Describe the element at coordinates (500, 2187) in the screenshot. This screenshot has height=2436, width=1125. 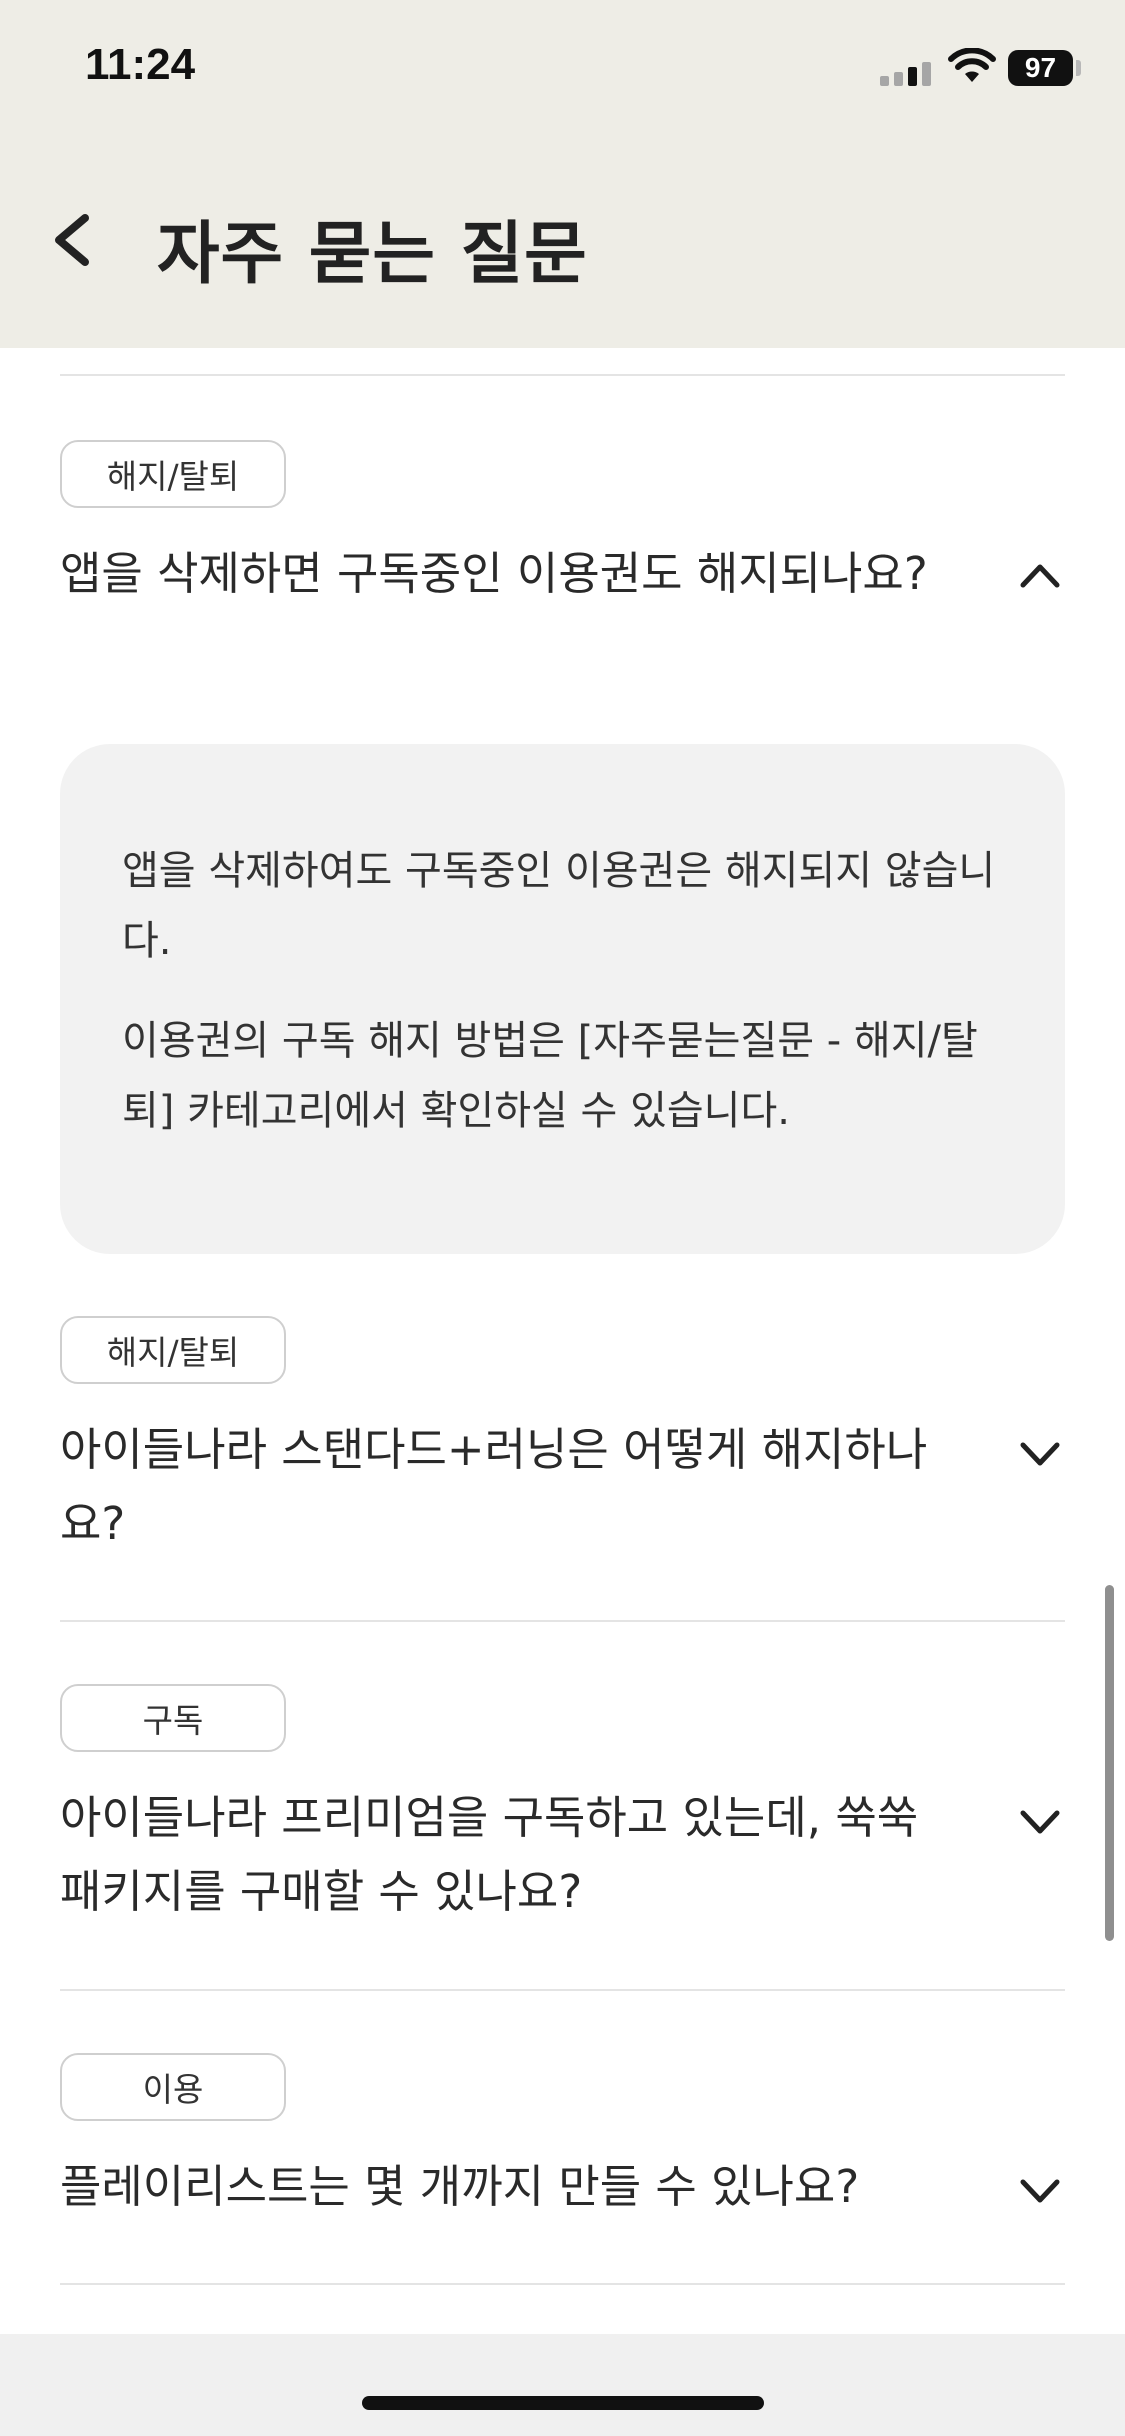
I see `faq-question: 플레이리스트는 몇 개까지 만들 수 있나요?` at that location.